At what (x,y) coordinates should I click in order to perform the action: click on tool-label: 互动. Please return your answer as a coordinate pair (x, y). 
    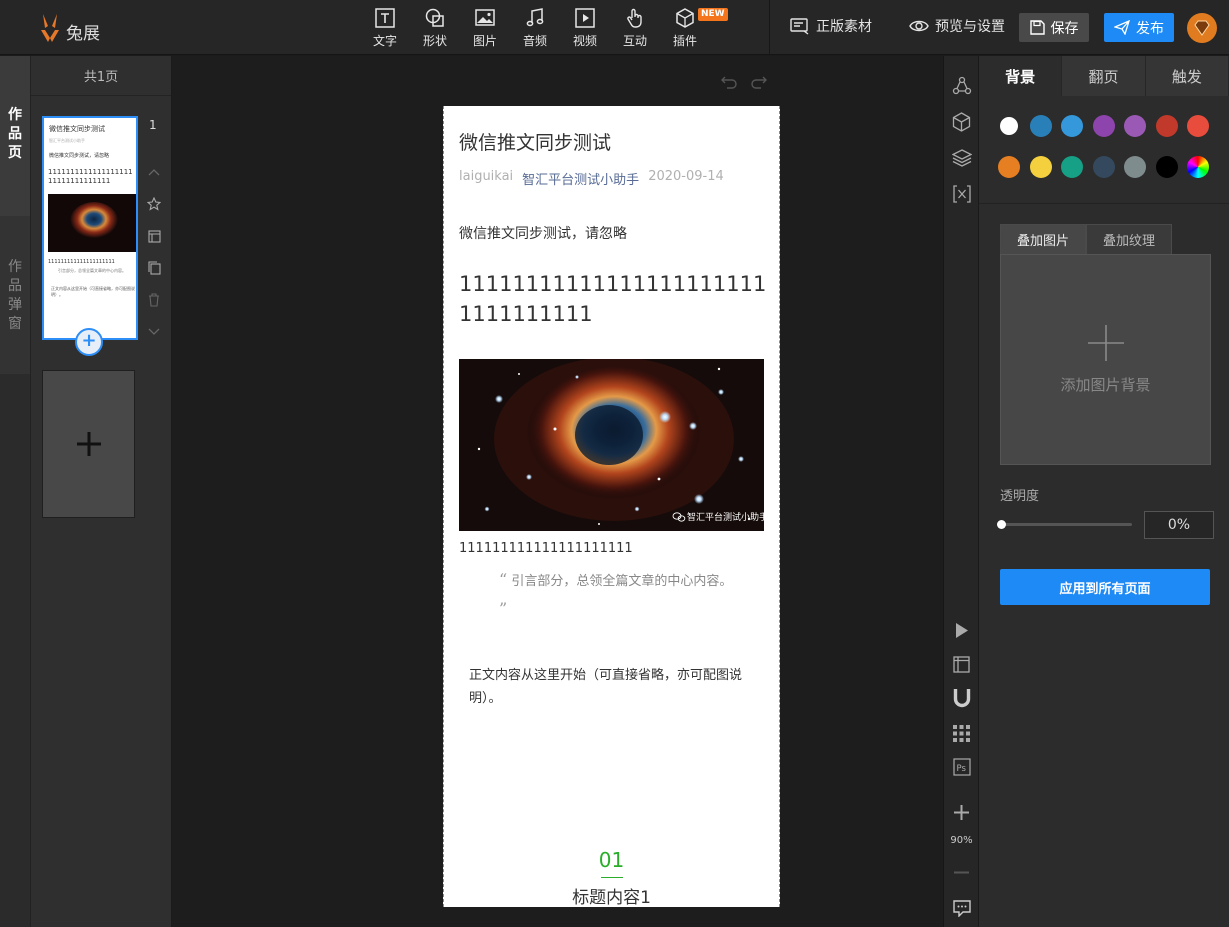
    Looking at the image, I should click on (634, 40).